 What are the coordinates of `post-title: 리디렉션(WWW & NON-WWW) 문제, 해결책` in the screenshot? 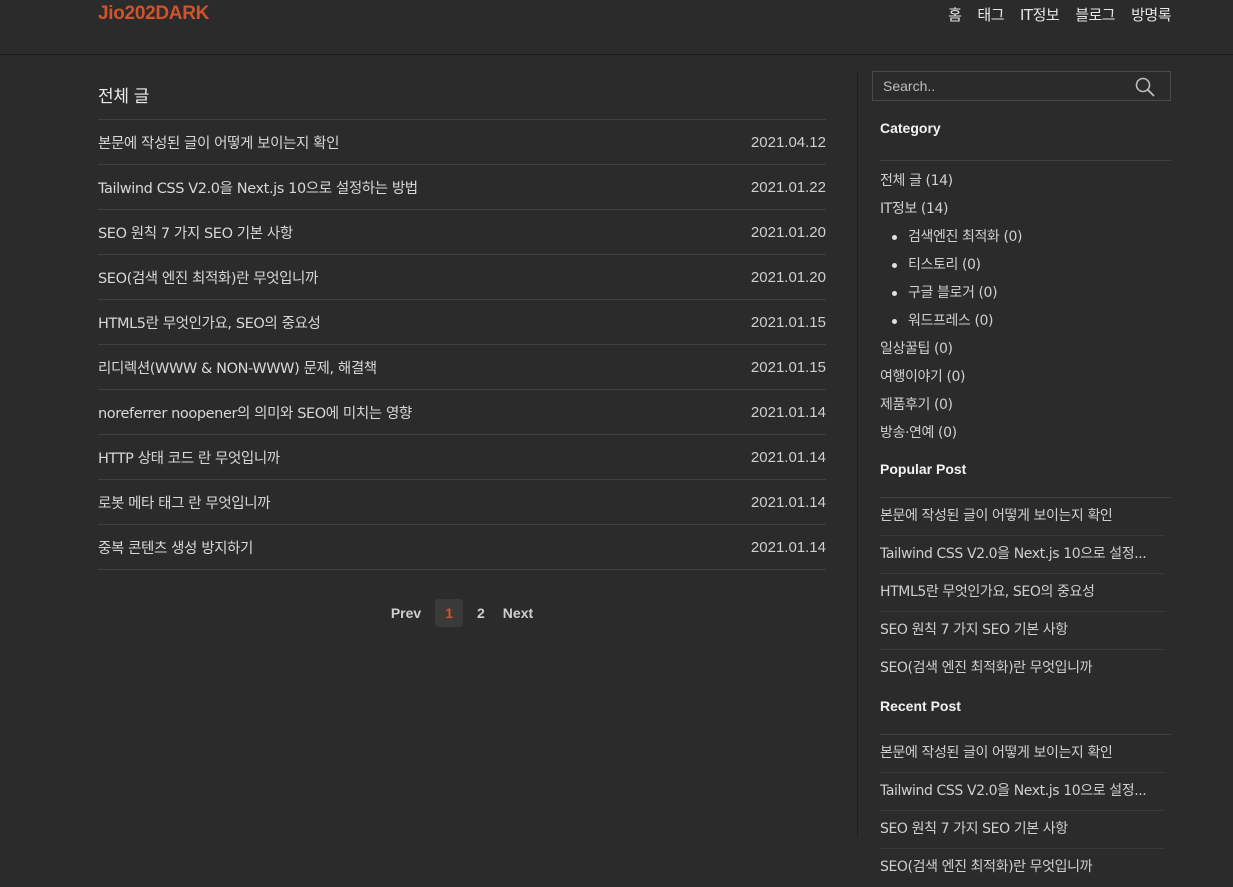 It's located at (237, 367).